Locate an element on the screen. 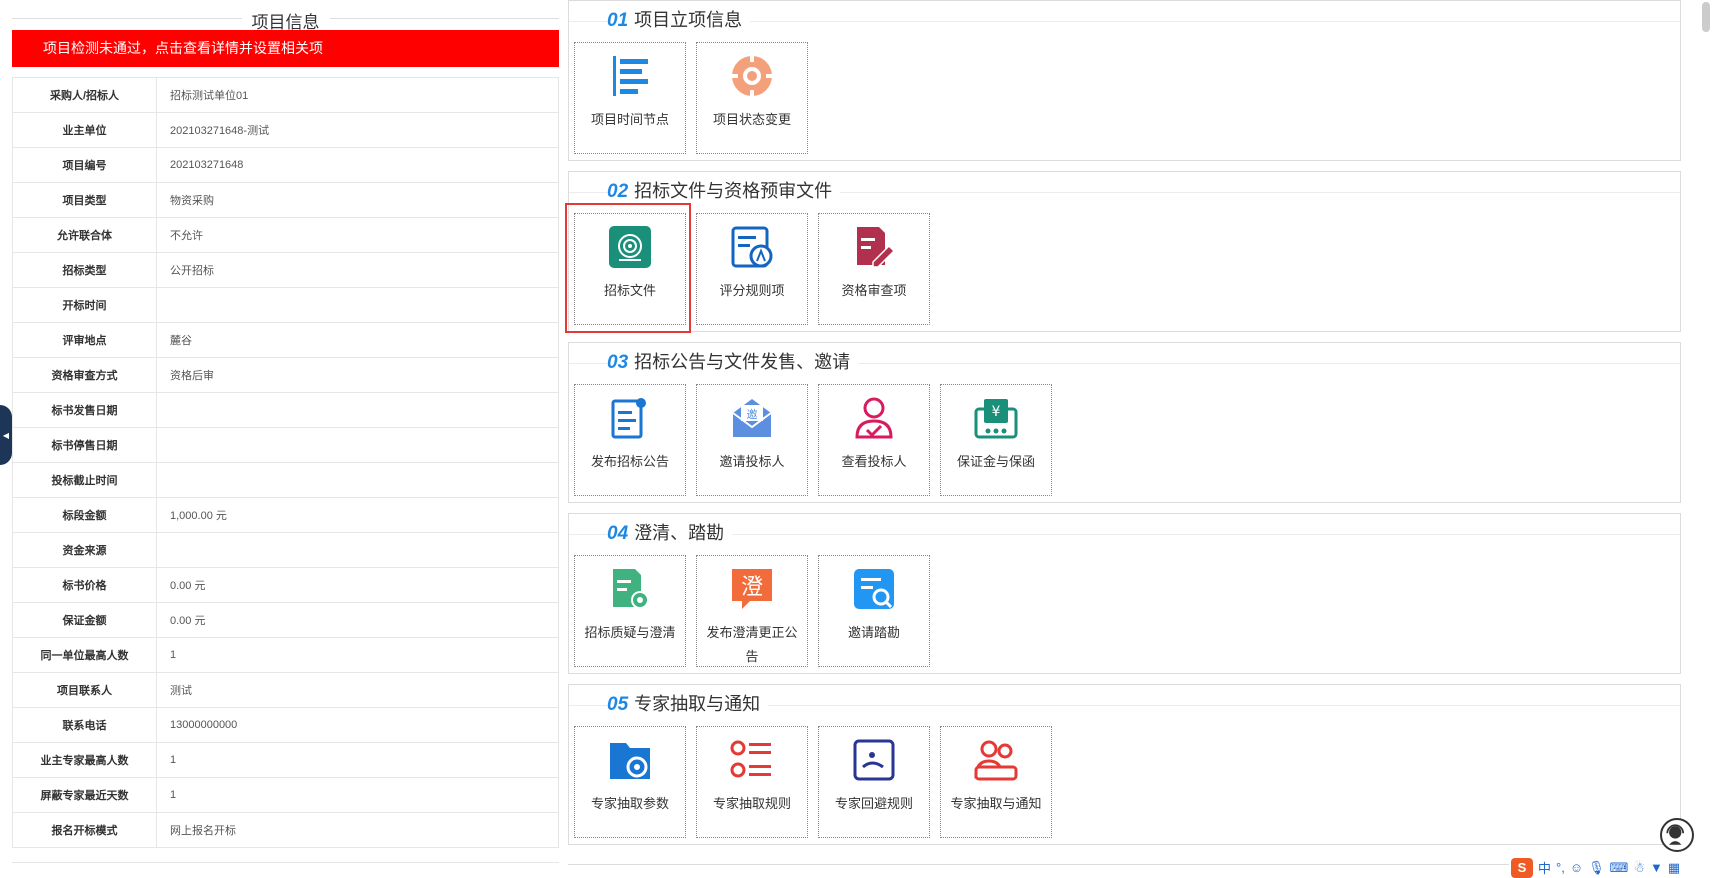 The image size is (1713, 878). info-row: 标书发售日期 is located at coordinates (285, 410).